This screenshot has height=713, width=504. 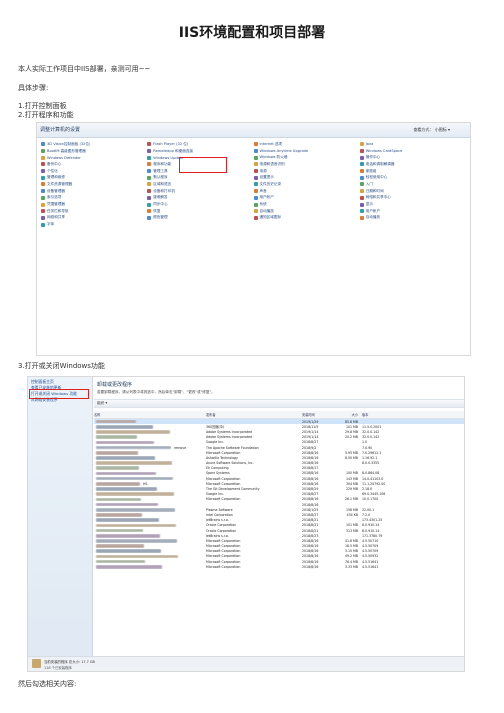 I want to click on size-cell: 49.2 MB, so click(x=351, y=556).